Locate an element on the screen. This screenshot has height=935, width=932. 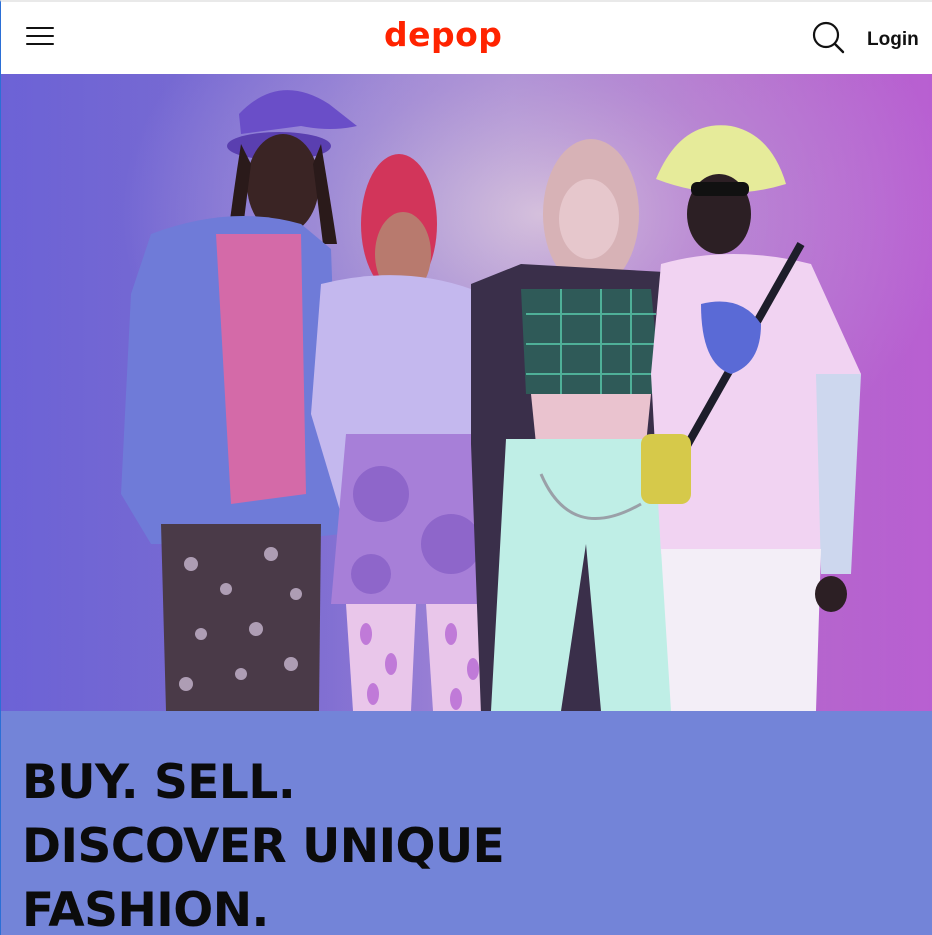
headline-line-3: FASHION. is located at coordinates (145, 909).